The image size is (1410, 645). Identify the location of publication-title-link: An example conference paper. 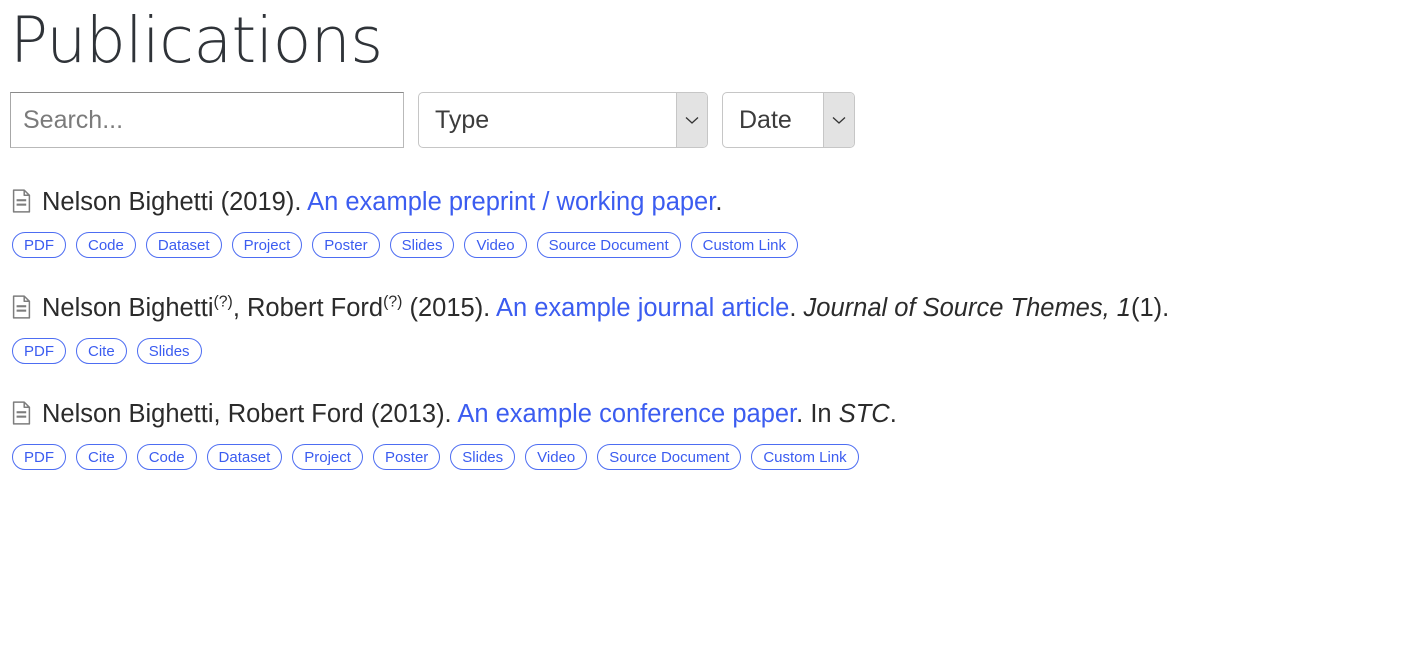
(626, 414).